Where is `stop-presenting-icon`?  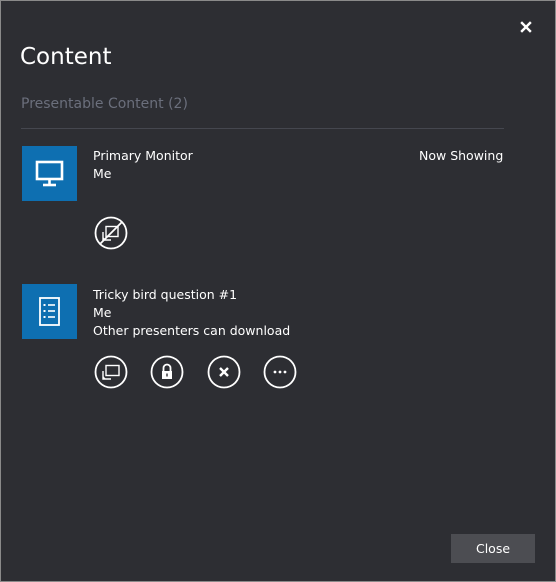 stop-presenting-icon is located at coordinates (111, 233).